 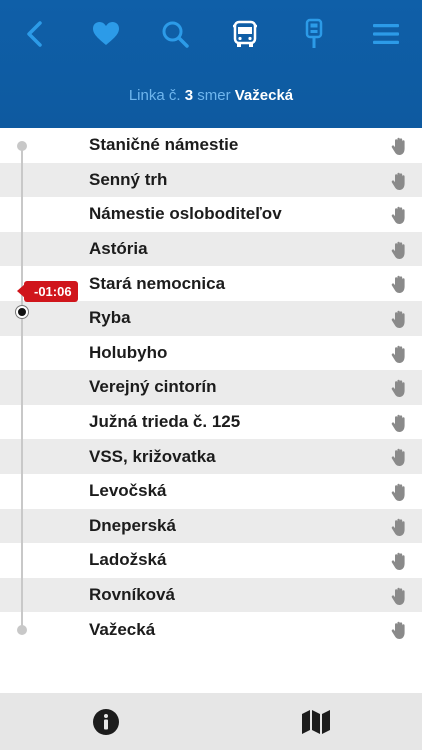 I want to click on stop-row: Staničné námestie, so click(x=211, y=145).